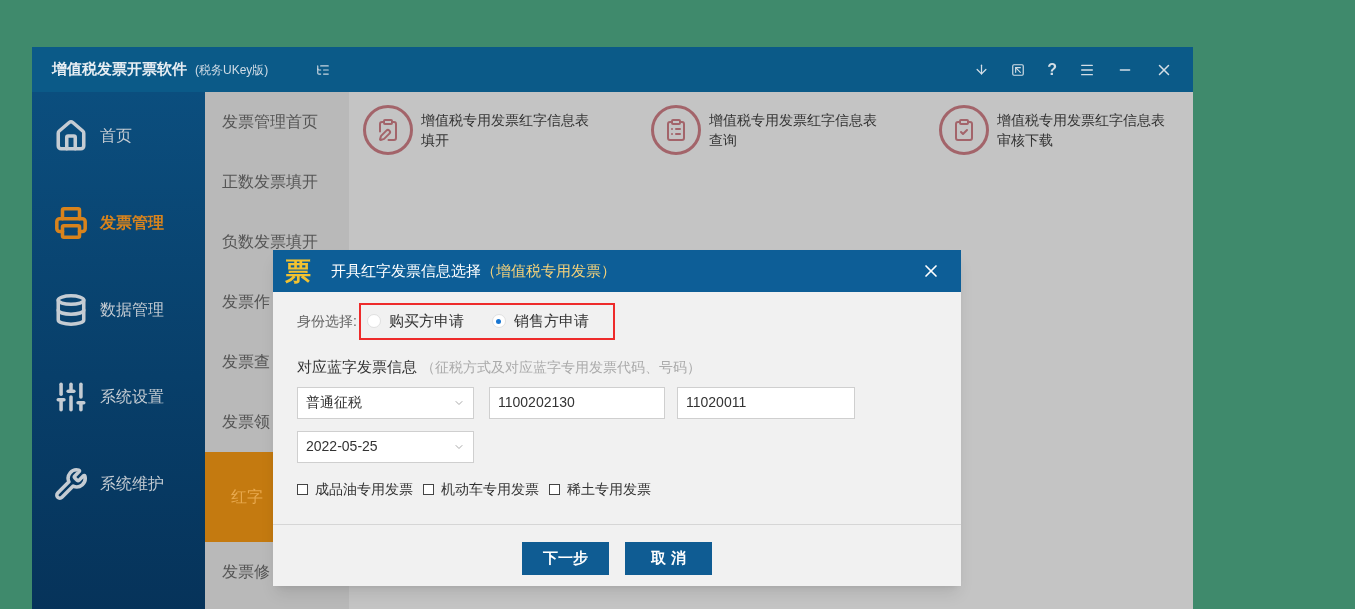  Describe the element at coordinates (1025, 140) in the screenshot. I see `tile-subtitle: 审核下载` at that location.